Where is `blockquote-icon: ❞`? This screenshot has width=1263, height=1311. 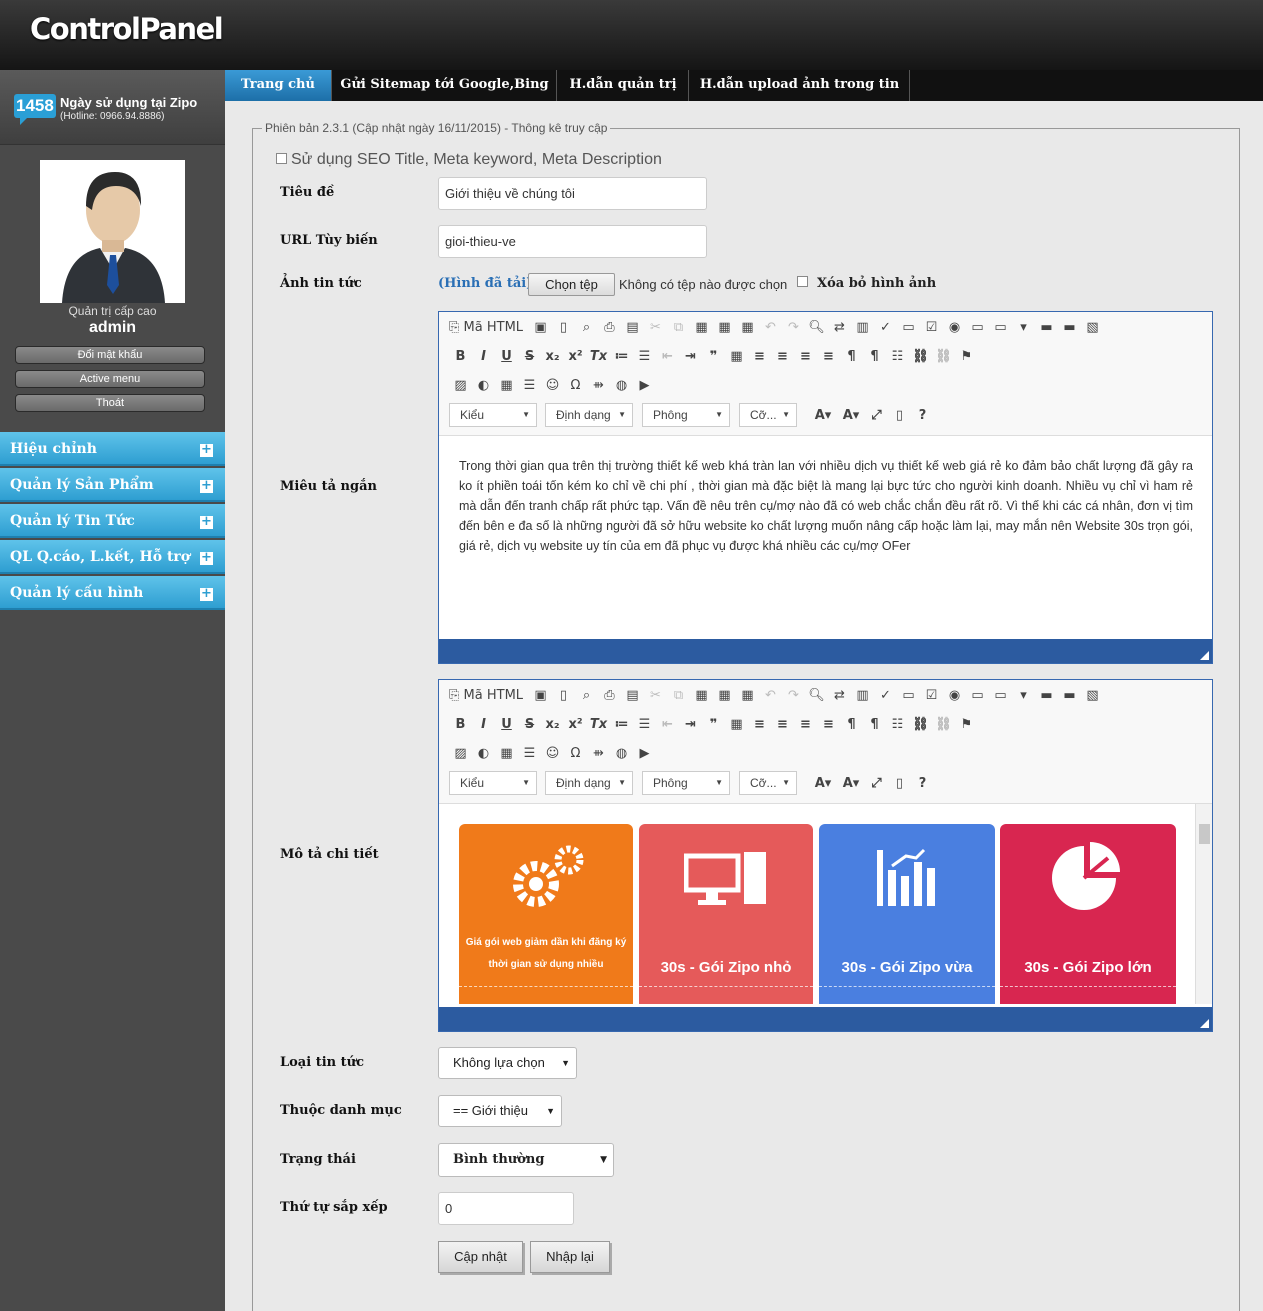 blockquote-icon: ❞ is located at coordinates (713, 724).